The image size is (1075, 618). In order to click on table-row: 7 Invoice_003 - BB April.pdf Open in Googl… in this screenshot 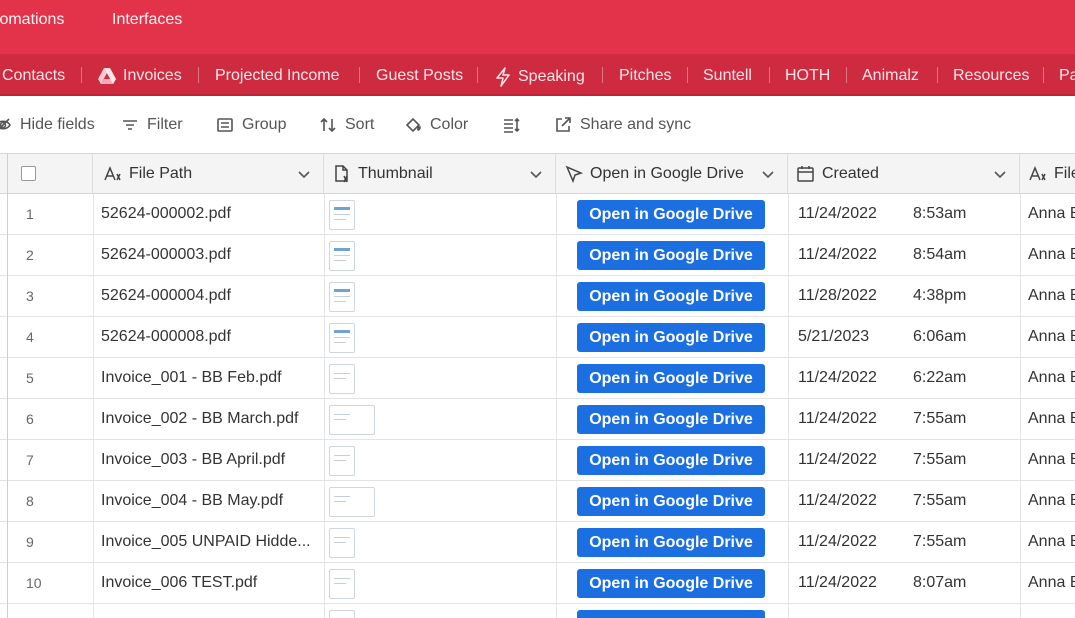, I will do `click(537, 460)`.